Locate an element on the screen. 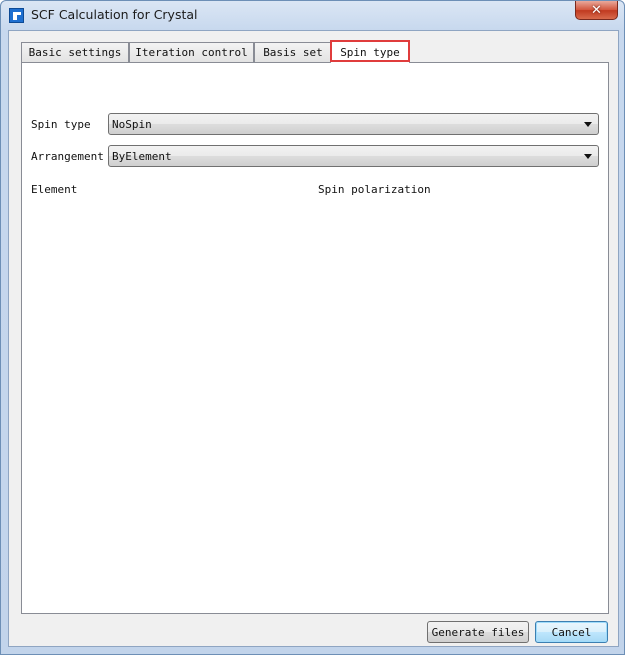  cancel-button: Cancel is located at coordinates (571, 632).